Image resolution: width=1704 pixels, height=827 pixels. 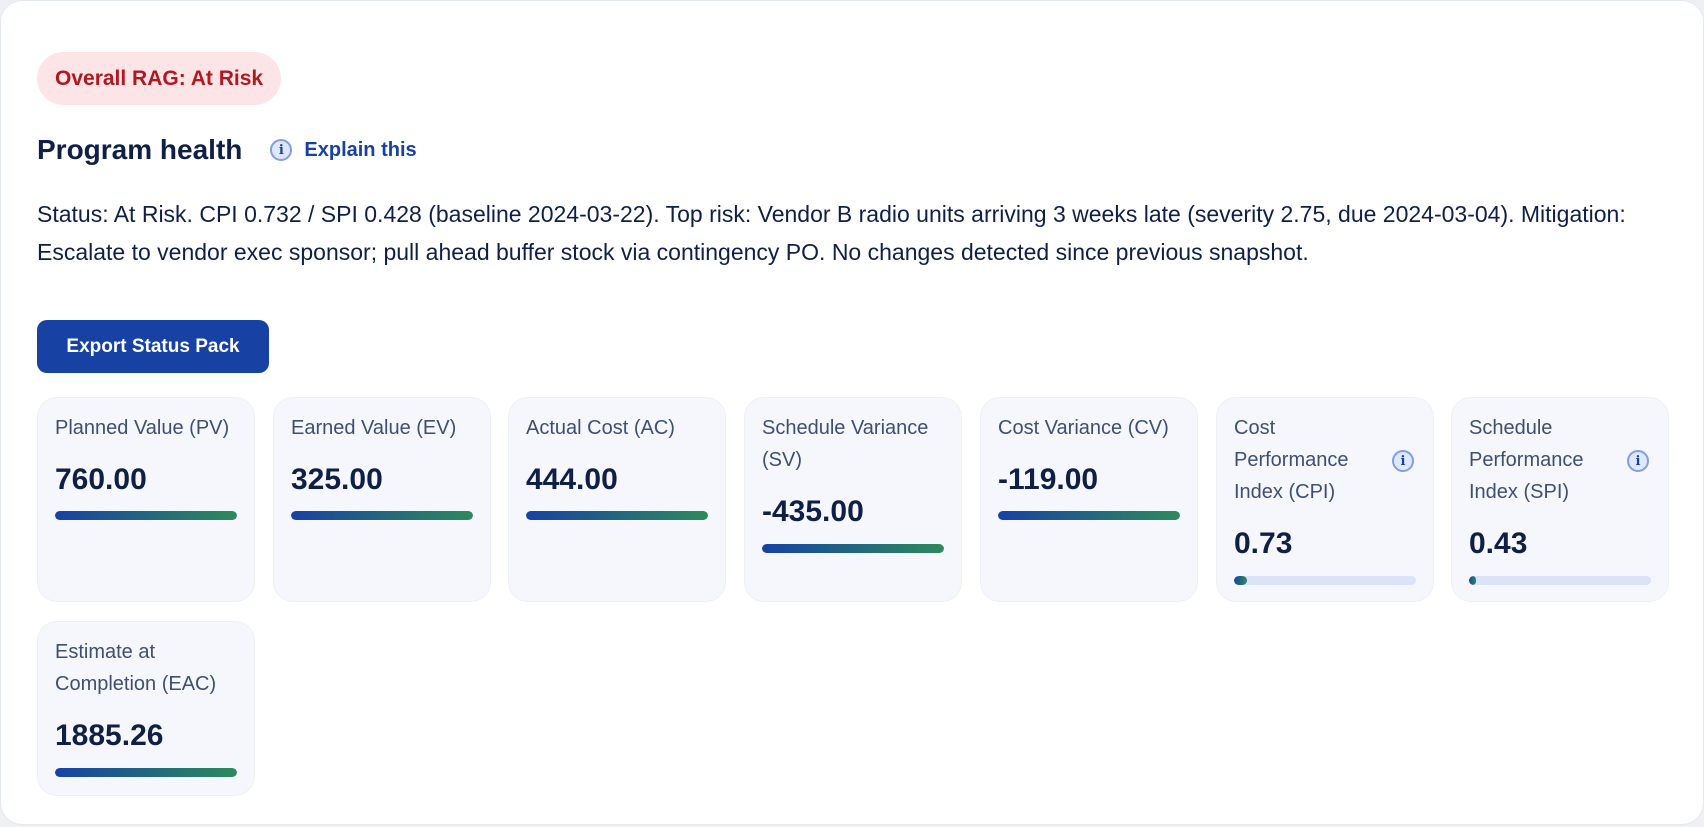 I want to click on metric-card-eac: Estimate at Completion (EAC) 1885.26, so click(x=146, y=708).